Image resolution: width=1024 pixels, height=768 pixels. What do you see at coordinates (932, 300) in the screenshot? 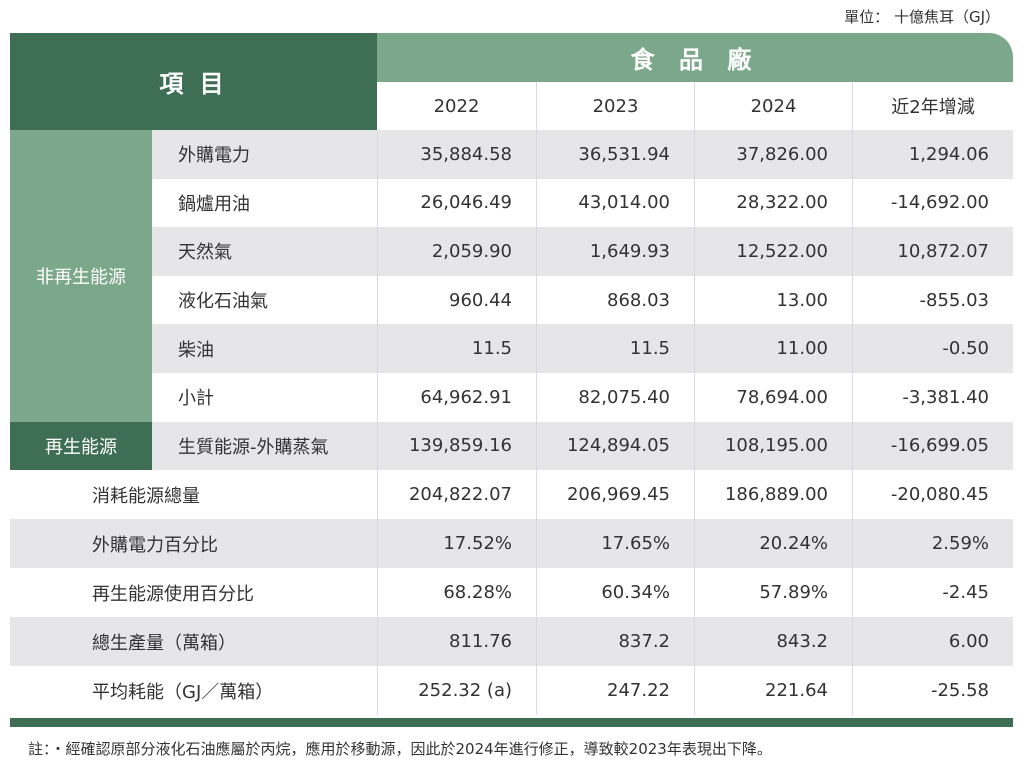
I see `cell-value: -855.03` at bounding box center [932, 300].